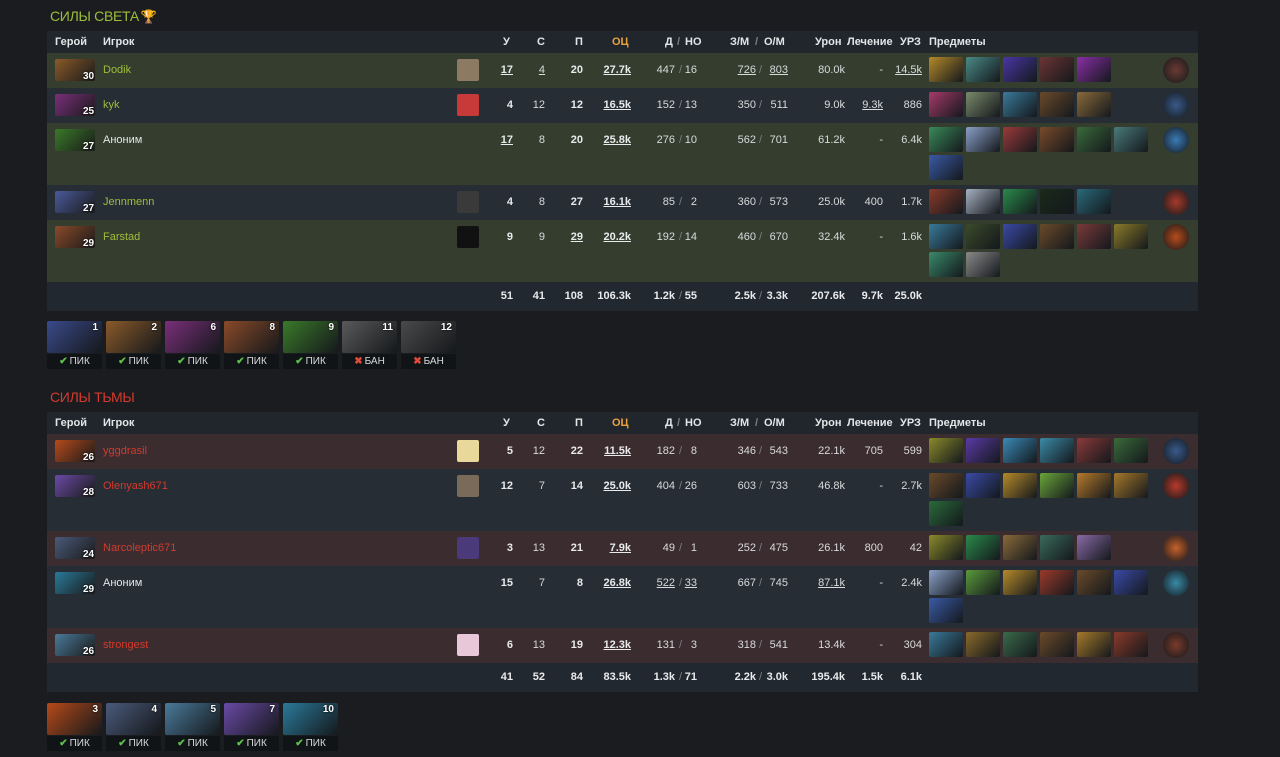  Describe the element at coordinates (669, 42) in the screenshot. I see `header-lh: Д` at that location.